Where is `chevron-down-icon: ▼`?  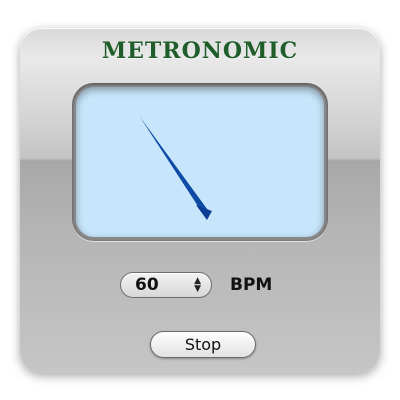 chevron-down-icon: ▼ is located at coordinates (197, 289).